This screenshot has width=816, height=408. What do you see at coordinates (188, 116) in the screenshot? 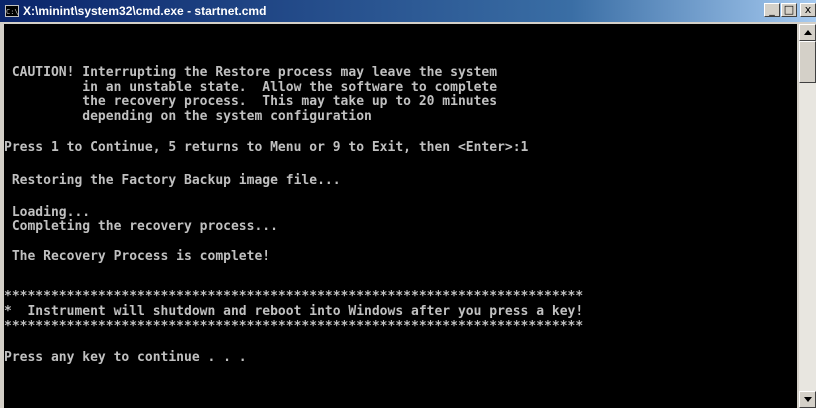
I see `caution-line-4: depending on the system configuration` at bounding box center [188, 116].